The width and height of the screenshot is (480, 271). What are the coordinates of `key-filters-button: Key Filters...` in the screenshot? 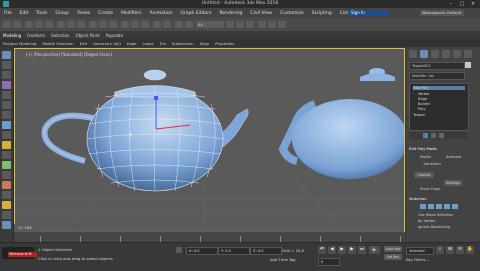 It's located at (417, 259).